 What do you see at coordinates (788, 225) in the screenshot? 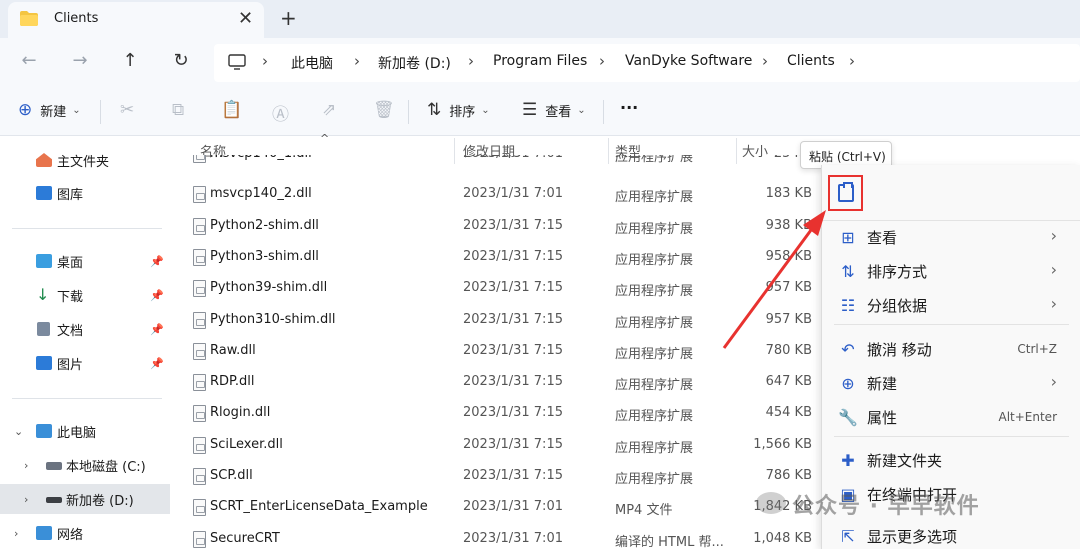
I see `file-size: 938 KB` at bounding box center [788, 225].